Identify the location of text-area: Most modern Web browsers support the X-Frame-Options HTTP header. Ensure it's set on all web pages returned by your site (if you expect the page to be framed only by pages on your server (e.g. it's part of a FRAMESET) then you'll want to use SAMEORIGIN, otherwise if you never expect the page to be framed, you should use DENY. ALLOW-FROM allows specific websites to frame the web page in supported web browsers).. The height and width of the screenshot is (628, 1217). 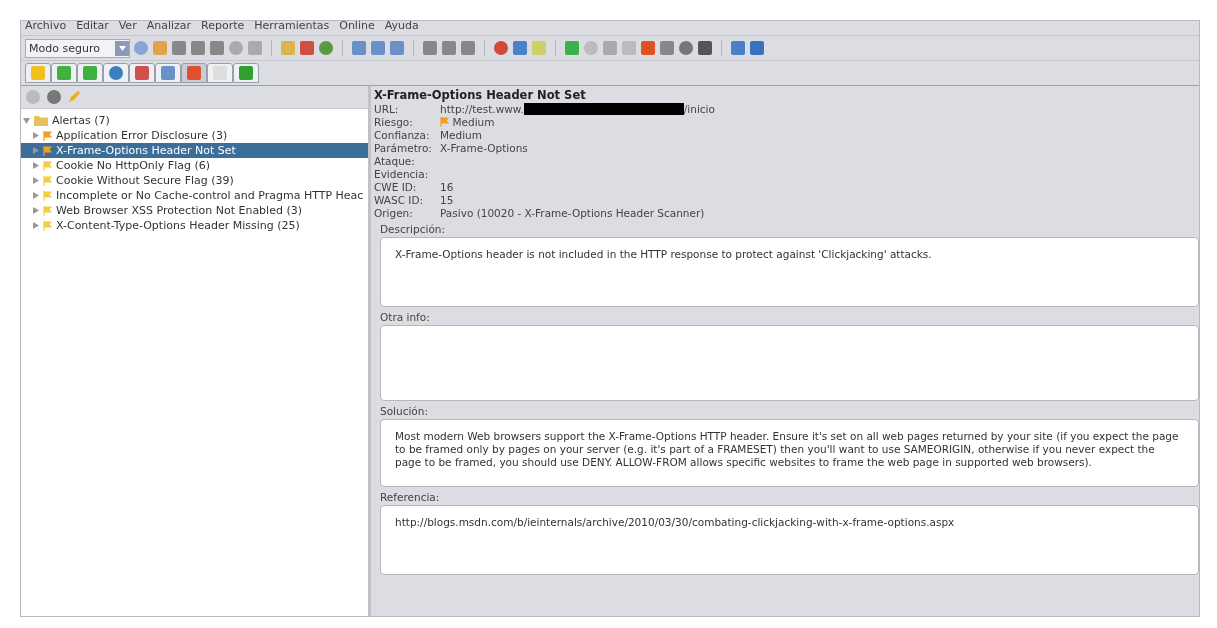
(789, 453).